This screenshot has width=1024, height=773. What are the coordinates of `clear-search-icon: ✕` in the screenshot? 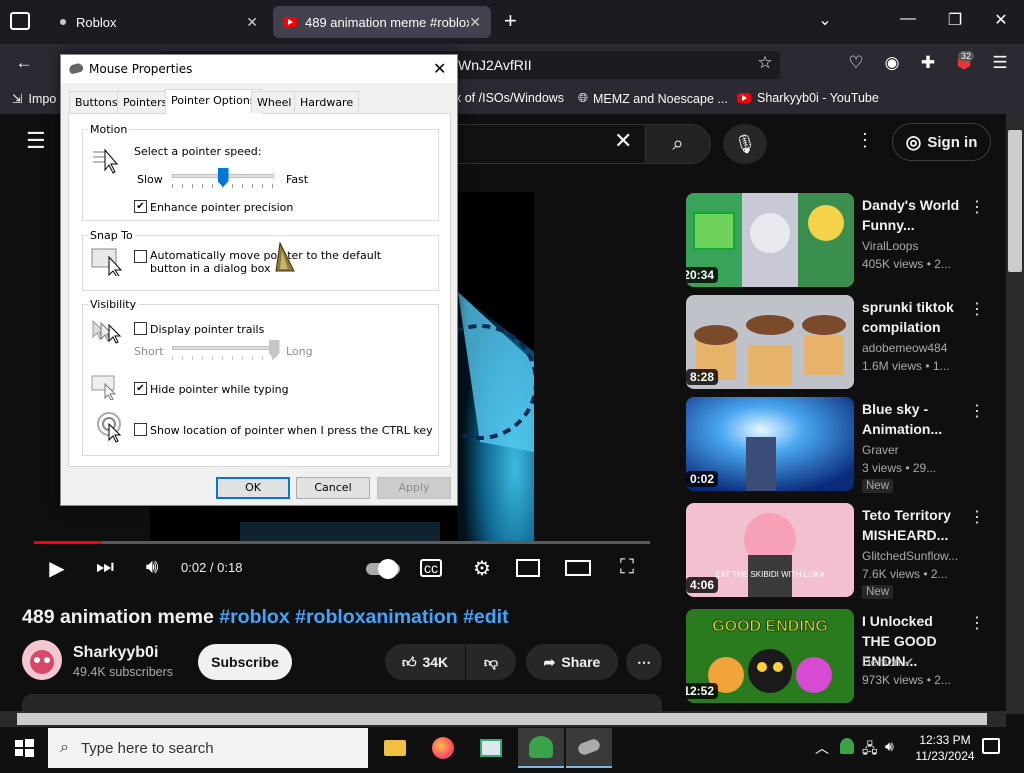 It's located at (623, 141).